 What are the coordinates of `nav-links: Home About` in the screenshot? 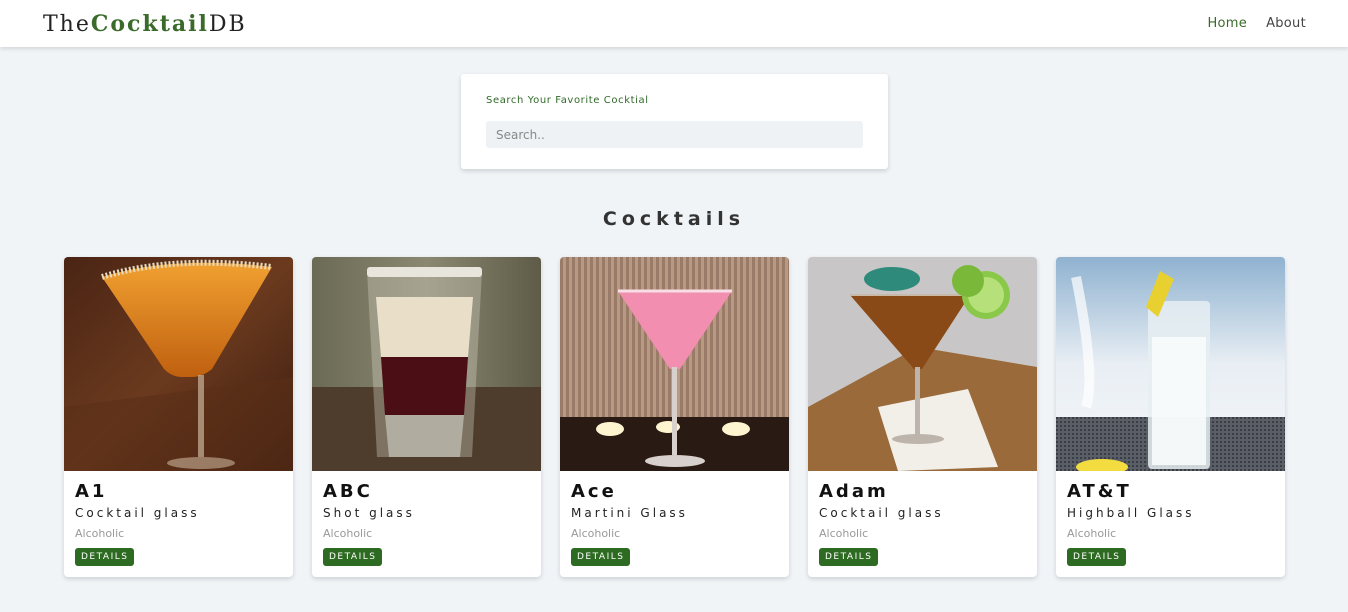 It's located at (1256, 23).